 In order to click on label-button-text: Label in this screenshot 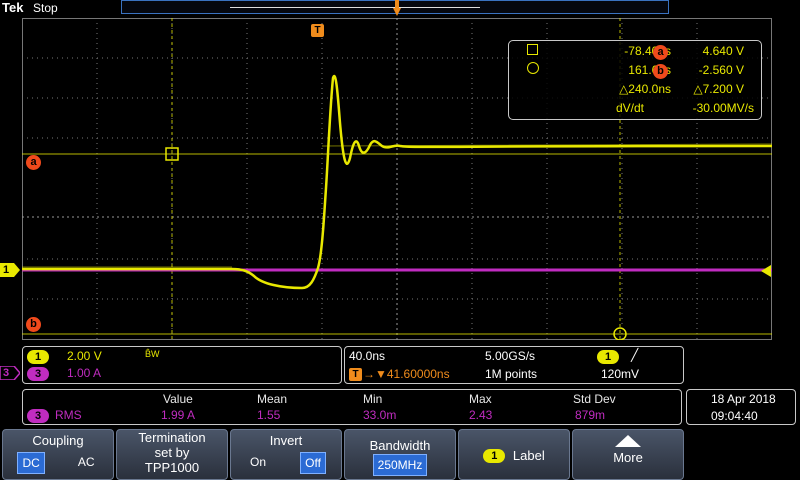, I will do `click(528, 456)`.